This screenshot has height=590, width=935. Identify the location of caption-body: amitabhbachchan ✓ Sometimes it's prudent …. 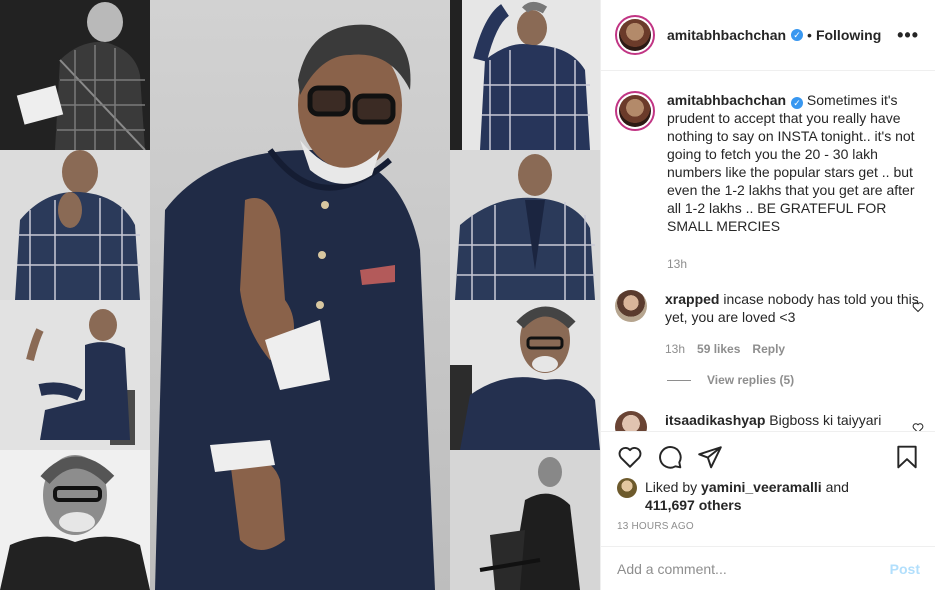
(793, 182).